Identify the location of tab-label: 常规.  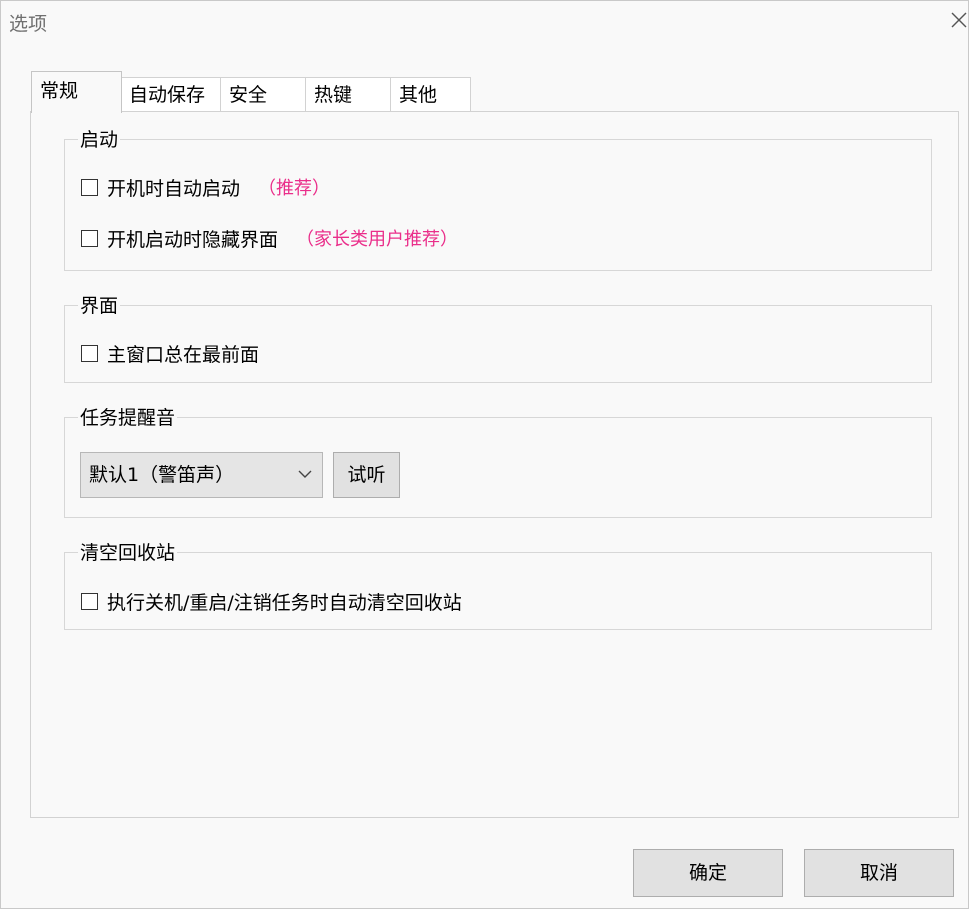
(59, 91).